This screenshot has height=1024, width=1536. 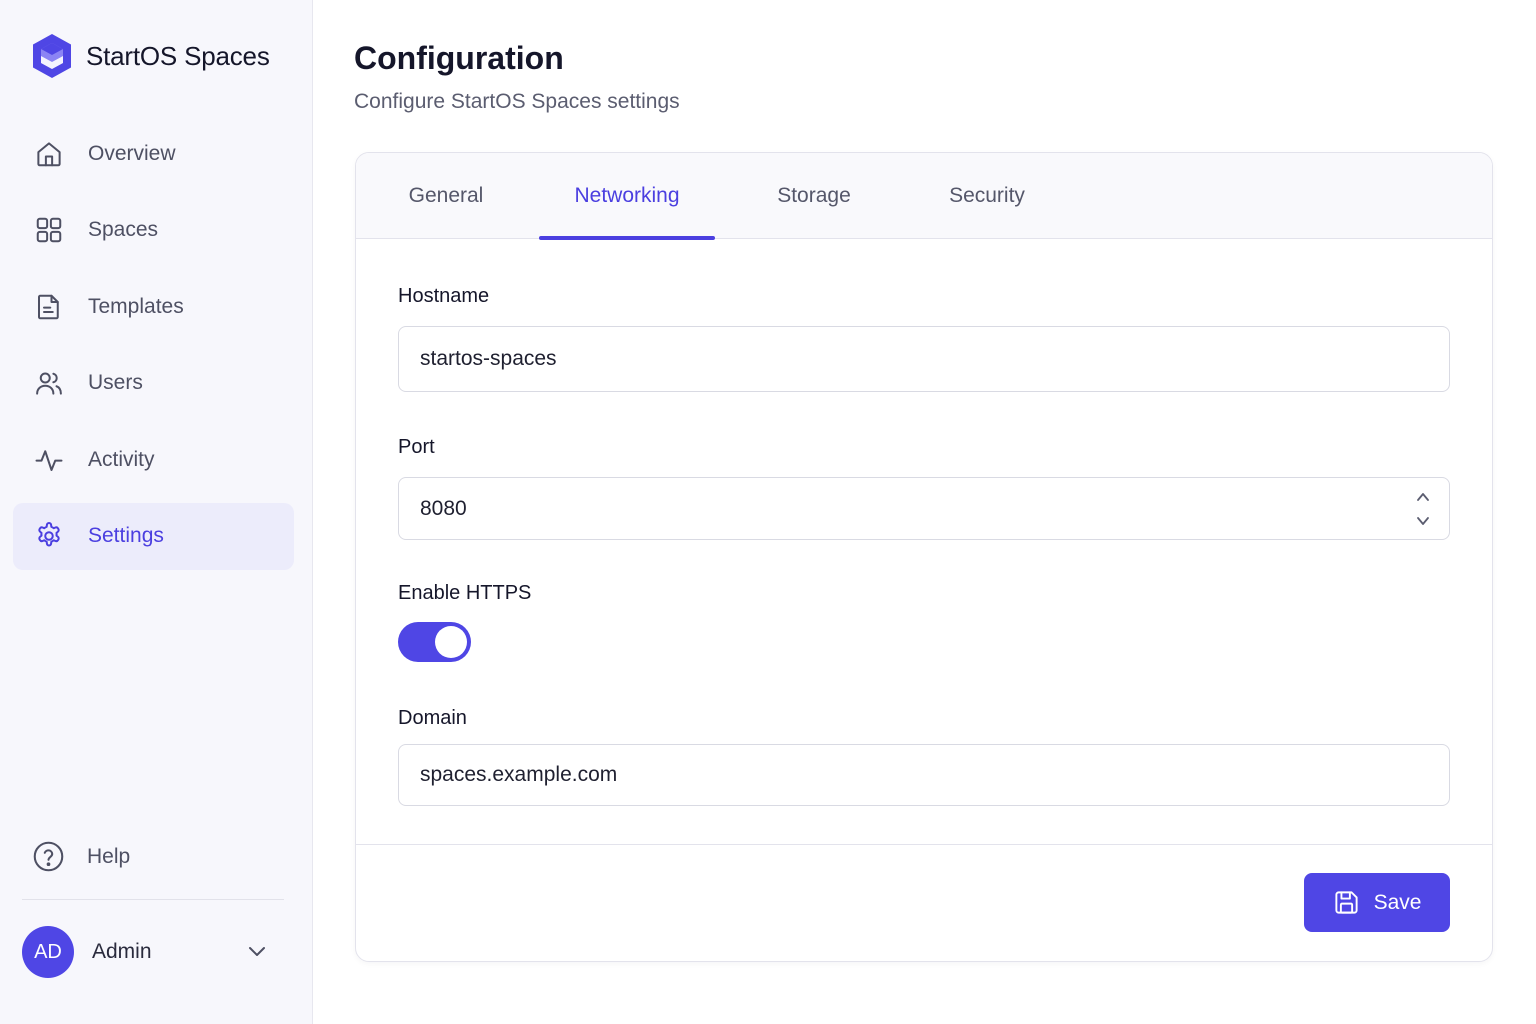 What do you see at coordinates (48, 856) in the screenshot?
I see `help-icon` at bounding box center [48, 856].